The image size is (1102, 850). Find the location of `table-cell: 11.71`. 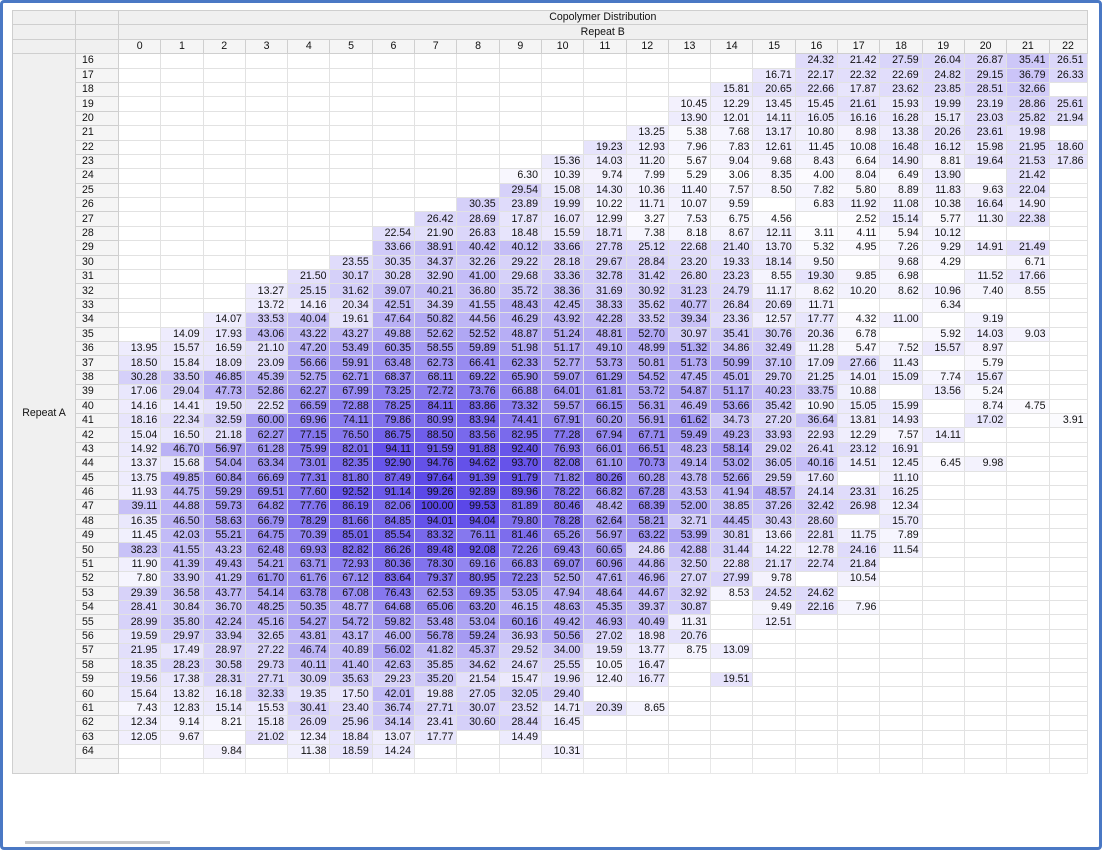

table-cell: 11.71 is located at coordinates (647, 205).